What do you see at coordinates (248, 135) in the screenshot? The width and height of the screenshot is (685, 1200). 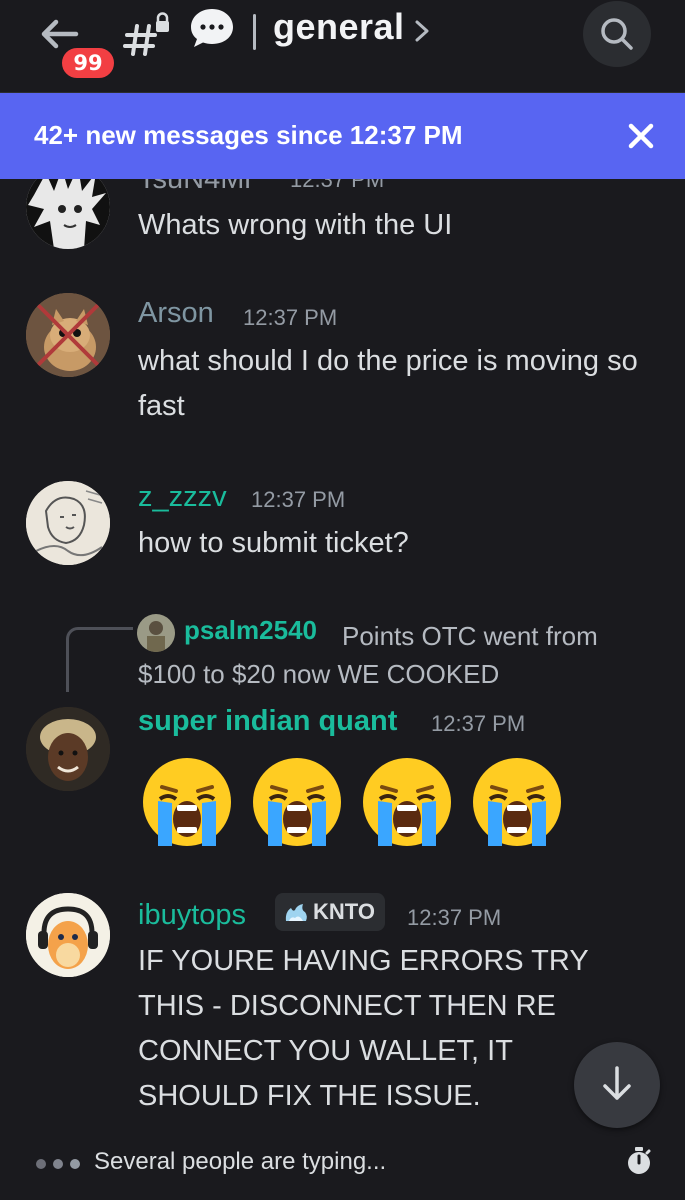 I see `new-messages-text: 42+ new messages since 12:37 PM` at bounding box center [248, 135].